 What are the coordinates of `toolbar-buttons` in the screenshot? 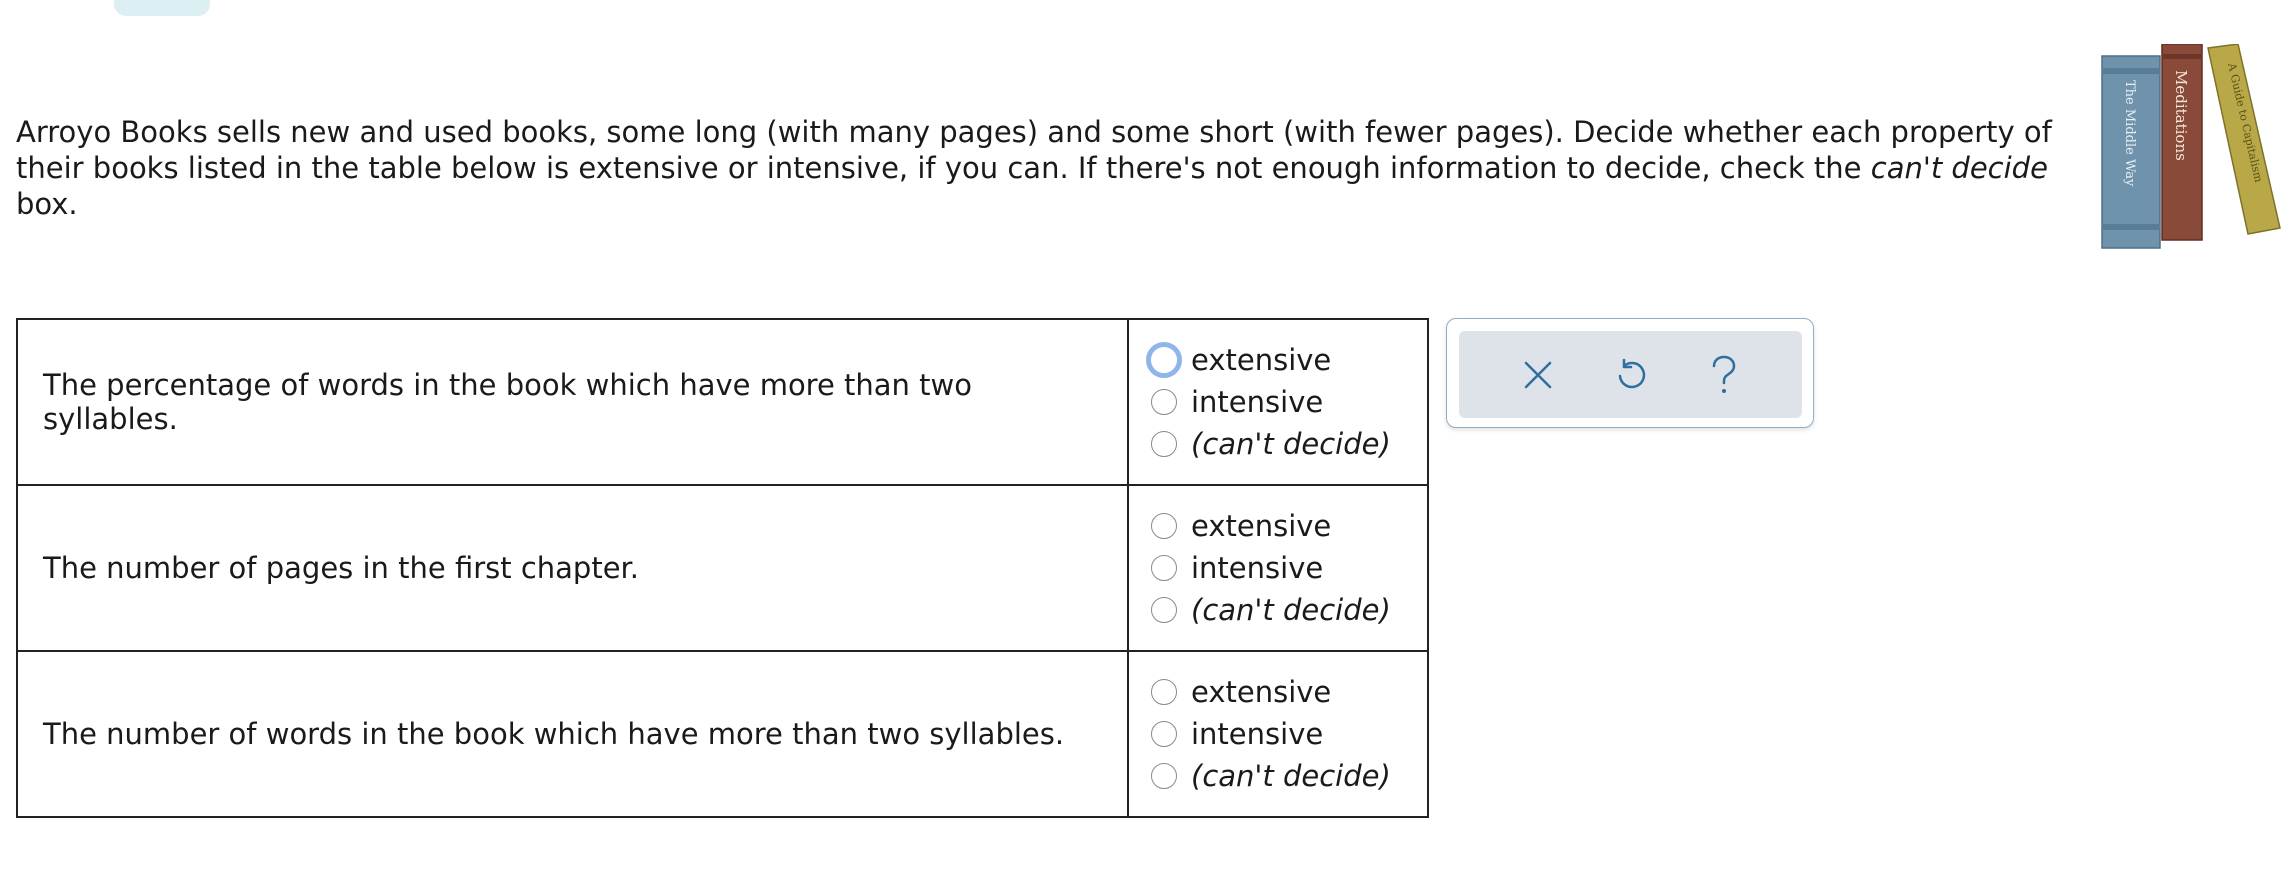 It's located at (1630, 374).